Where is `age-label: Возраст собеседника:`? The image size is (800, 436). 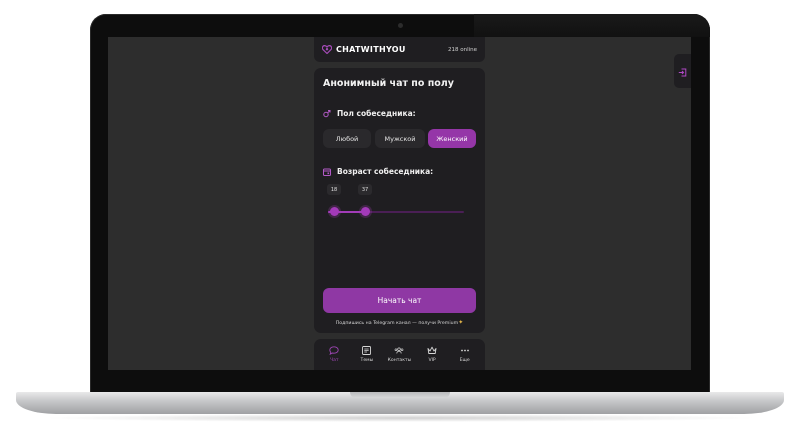
age-label: Возраст собеседника: is located at coordinates (385, 171).